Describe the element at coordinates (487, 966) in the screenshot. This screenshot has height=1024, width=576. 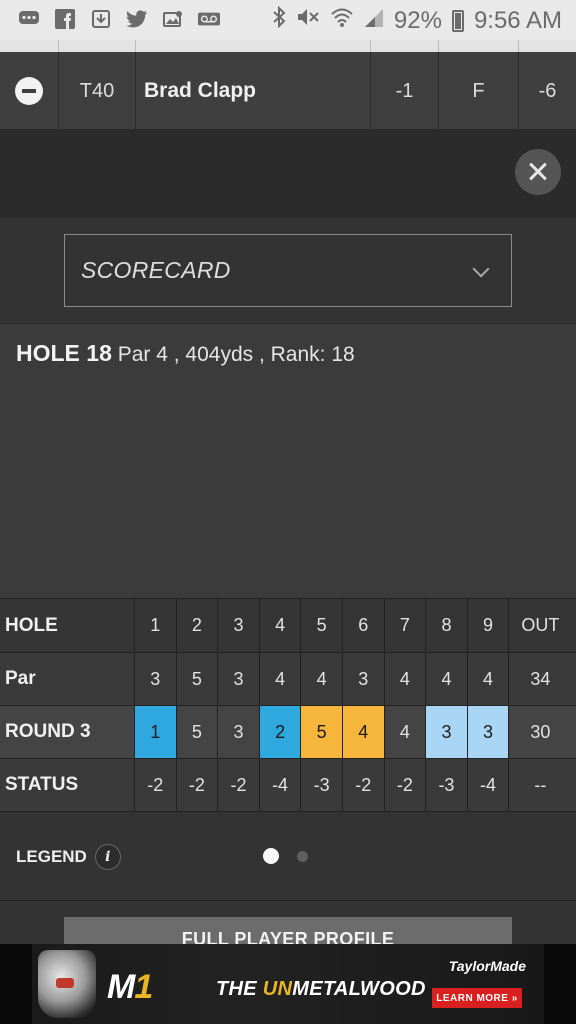
I see `ad-brand: TaylorMade` at that location.